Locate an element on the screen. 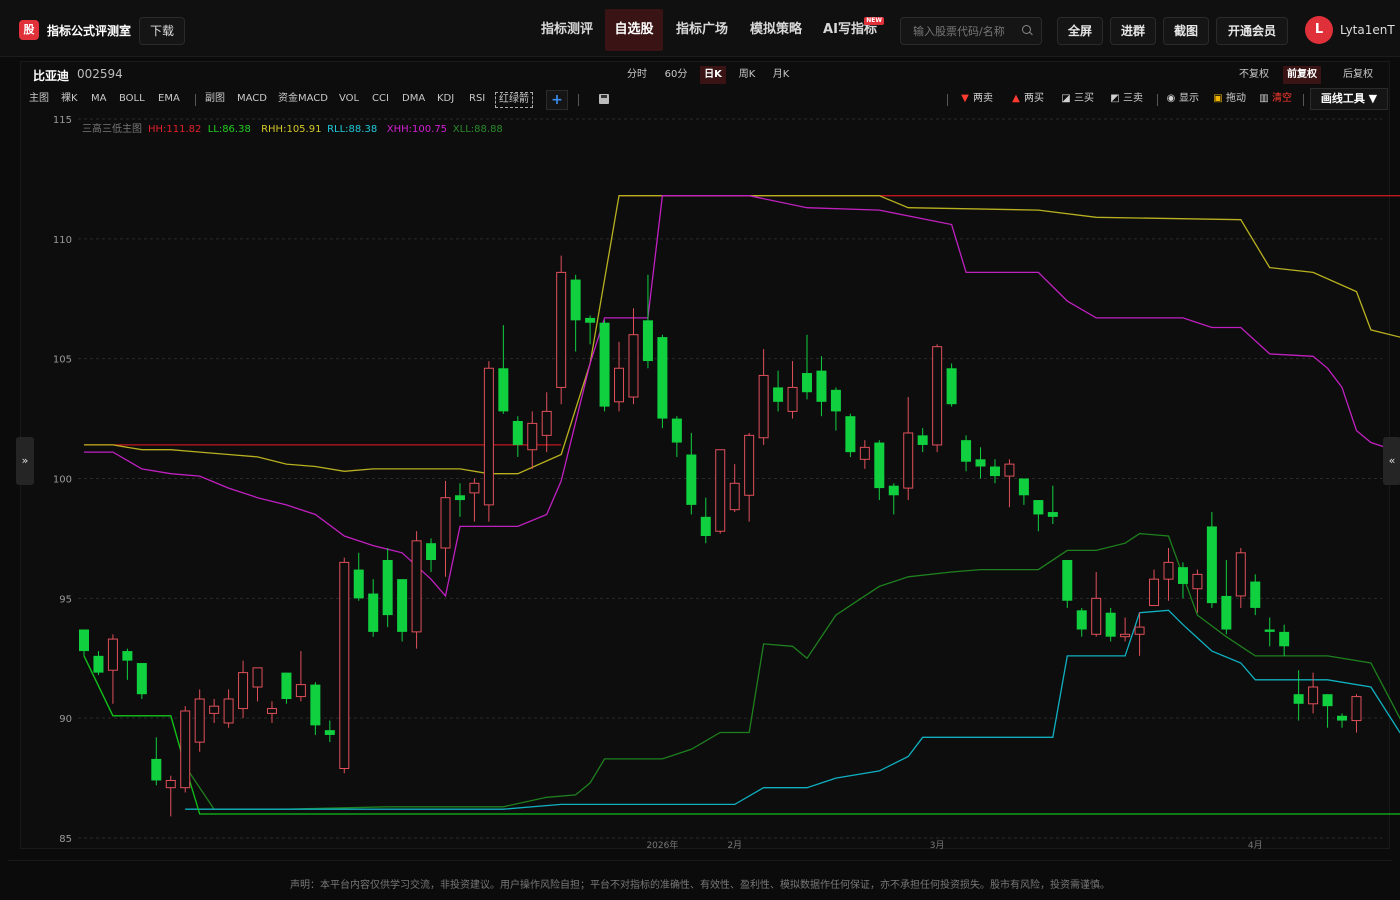  legend-item: XLL:88.88 is located at coordinates (478, 129).